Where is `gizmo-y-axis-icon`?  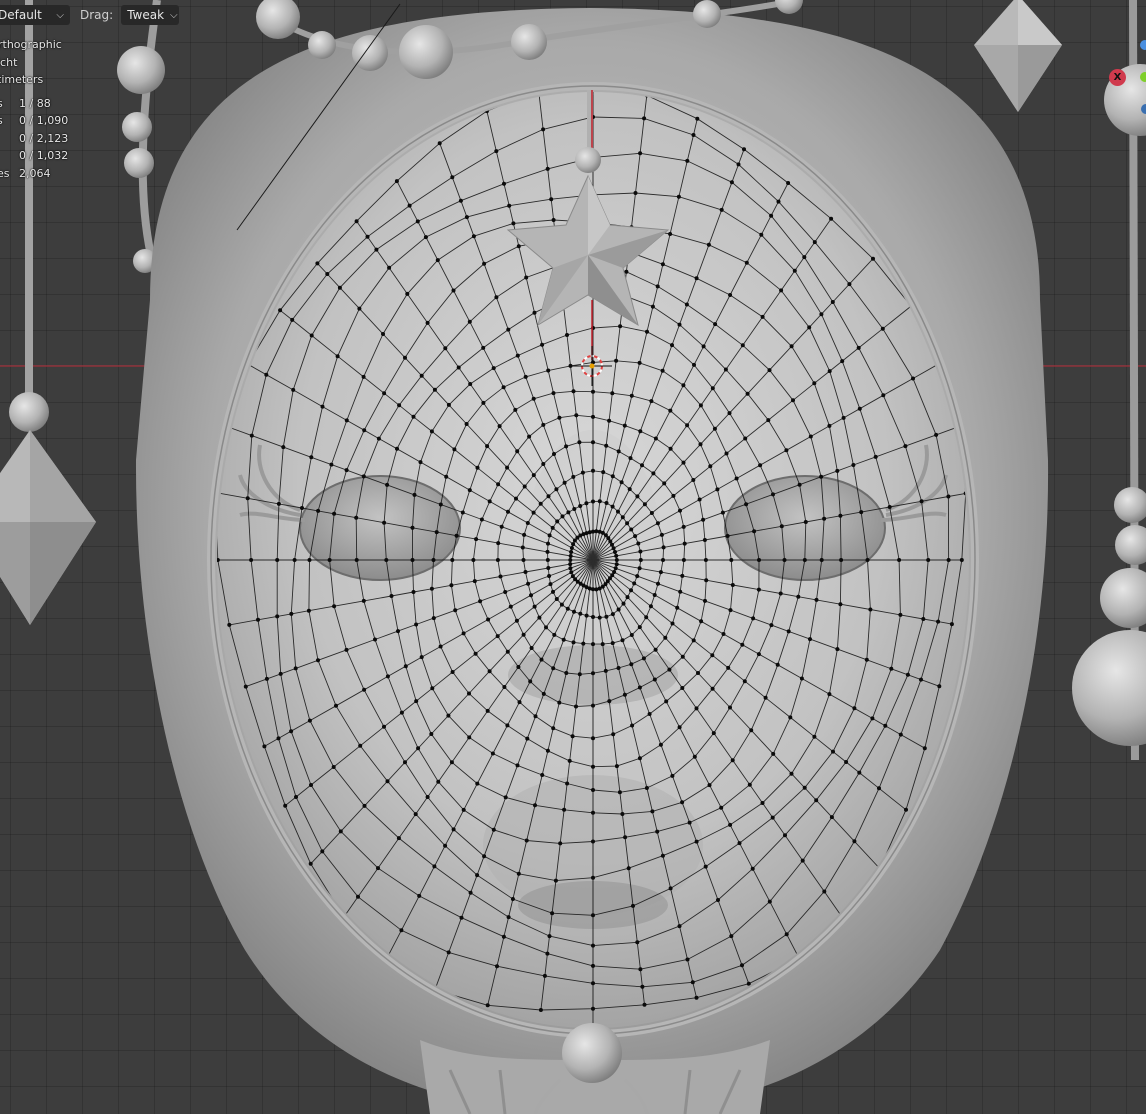
gizmo-y-axis-icon is located at coordinates (1143, 77).